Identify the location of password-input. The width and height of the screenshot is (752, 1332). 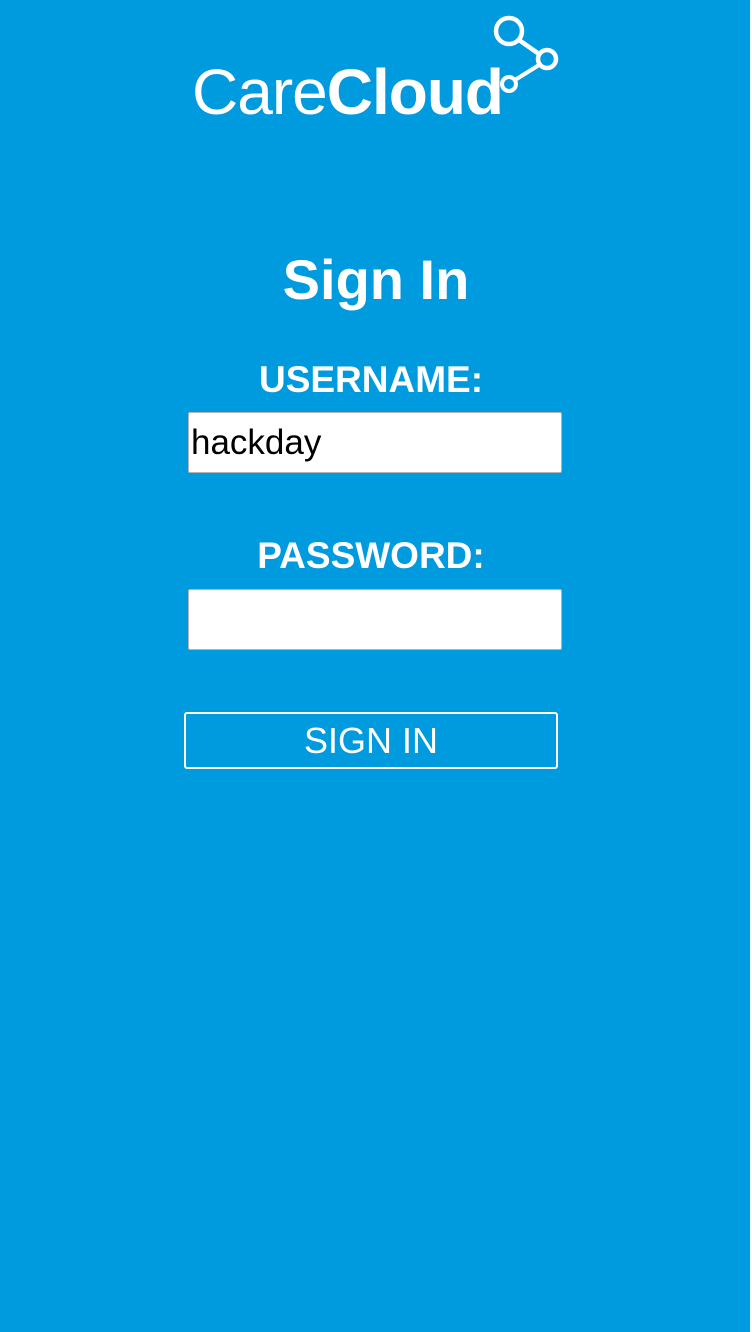
(375, 619).